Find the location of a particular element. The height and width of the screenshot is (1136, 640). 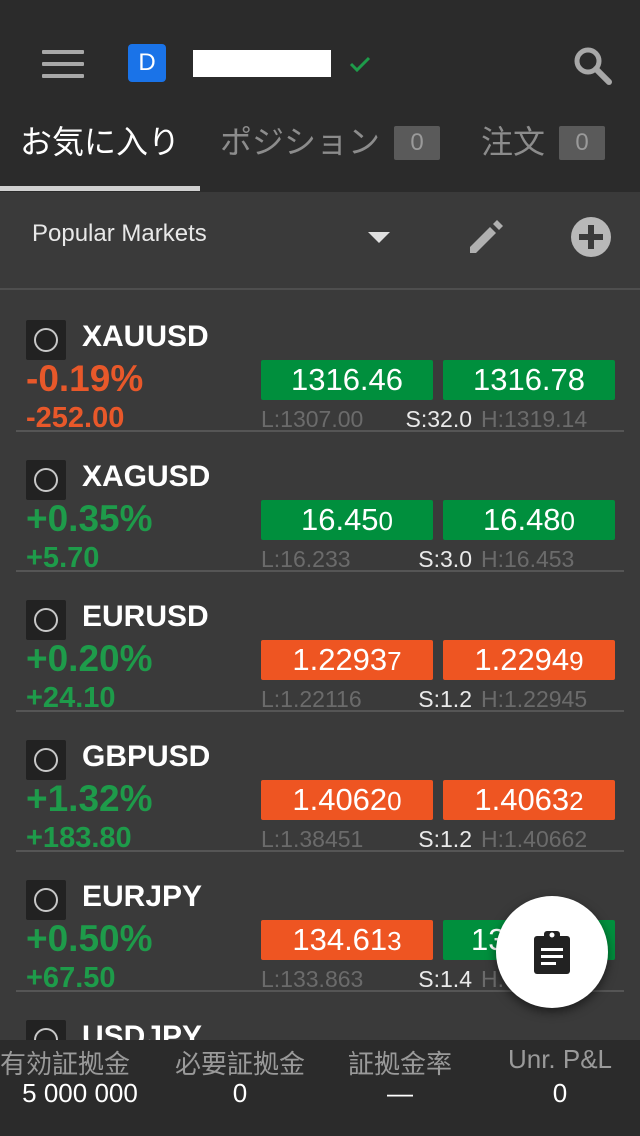

sell-price-button: 134.613 is located at coordinates (347, 940).